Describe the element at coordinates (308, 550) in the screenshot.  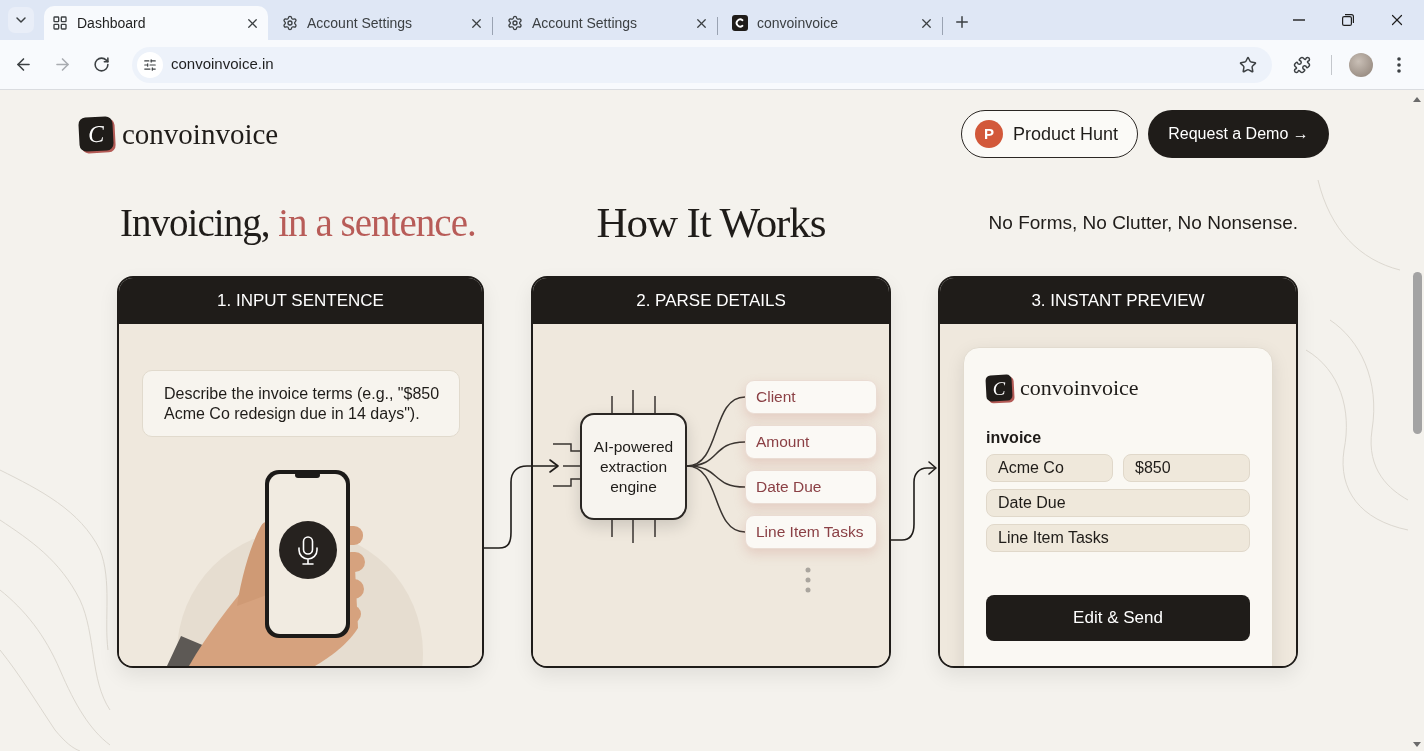
I see `microphone-icon` at that location.